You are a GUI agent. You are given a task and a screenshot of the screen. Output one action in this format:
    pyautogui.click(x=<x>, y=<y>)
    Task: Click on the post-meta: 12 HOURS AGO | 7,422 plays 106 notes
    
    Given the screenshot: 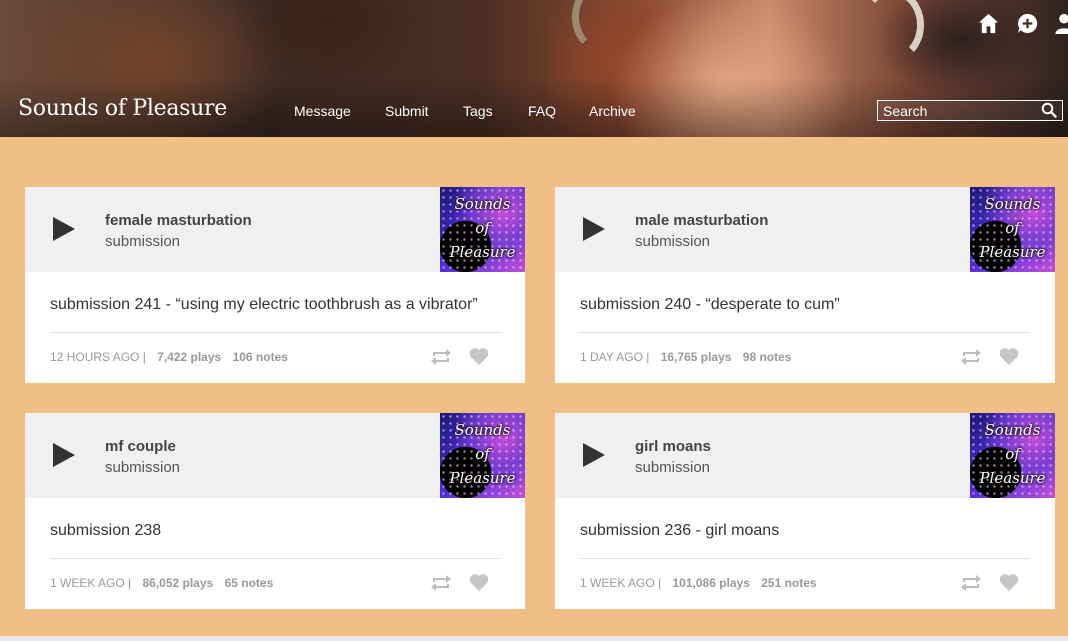 What is the action you would take?
    pyautogui.click(x=169, y=357)
    